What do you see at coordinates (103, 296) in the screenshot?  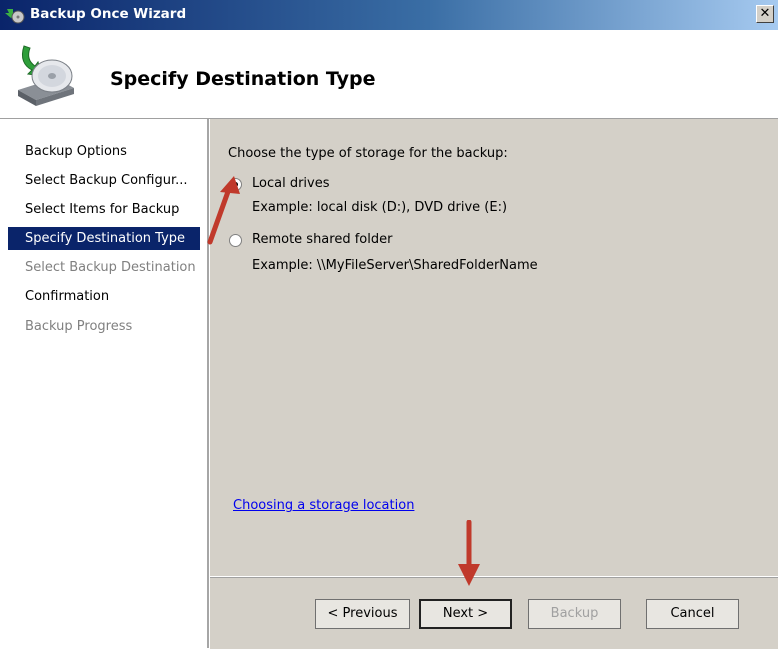 I see `nav-item-confirmation: Confirmation` at bounding box center [103, 296].